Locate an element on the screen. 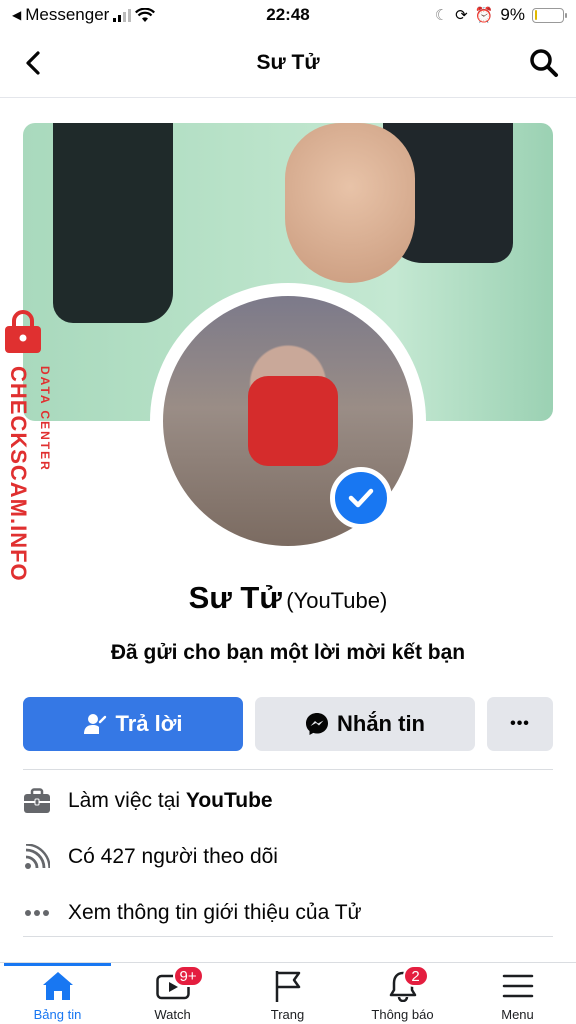  more-dots-icon: ••• is located at coordinates (520, 723).